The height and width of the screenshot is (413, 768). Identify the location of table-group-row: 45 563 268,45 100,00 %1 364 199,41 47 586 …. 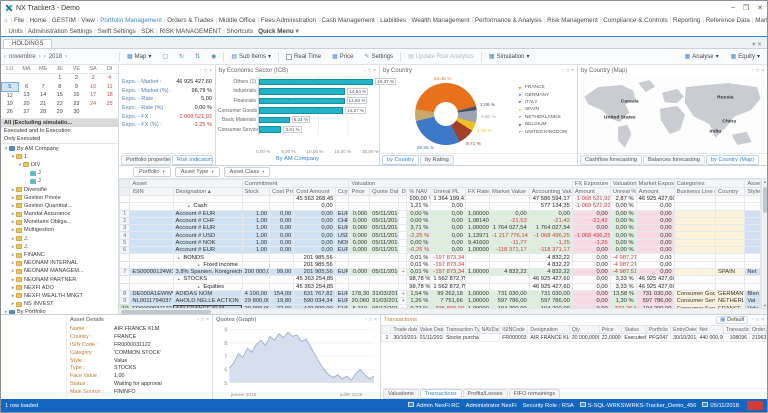
(440, 199).